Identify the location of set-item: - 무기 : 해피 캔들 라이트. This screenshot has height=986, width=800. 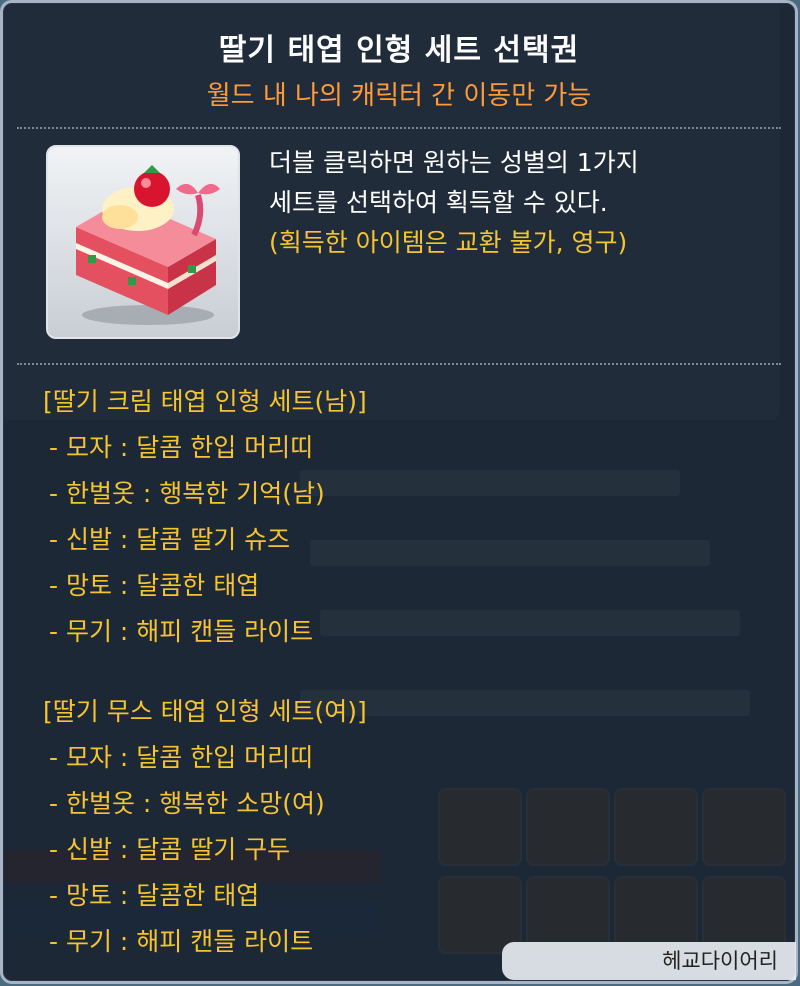
(181, 631).